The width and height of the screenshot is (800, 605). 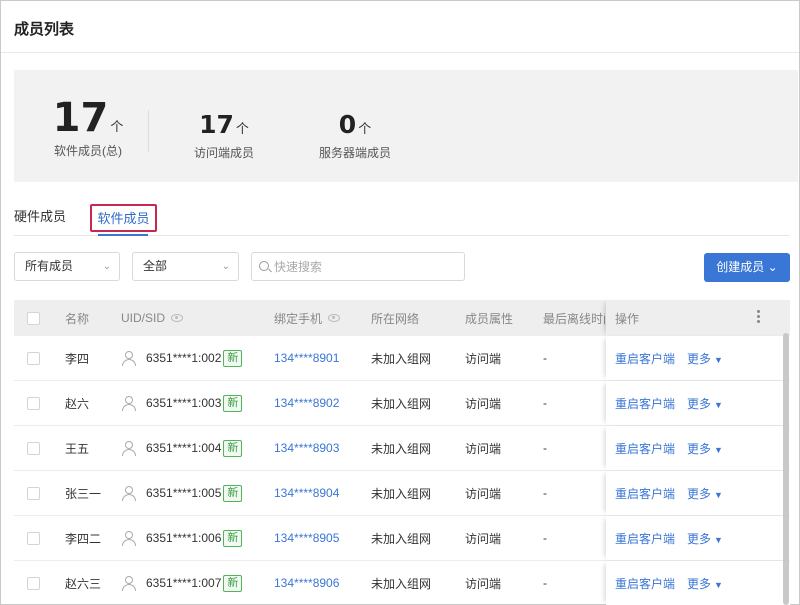 I want to click on member-uid: 6351****1:004, so click(x=184, y=448).